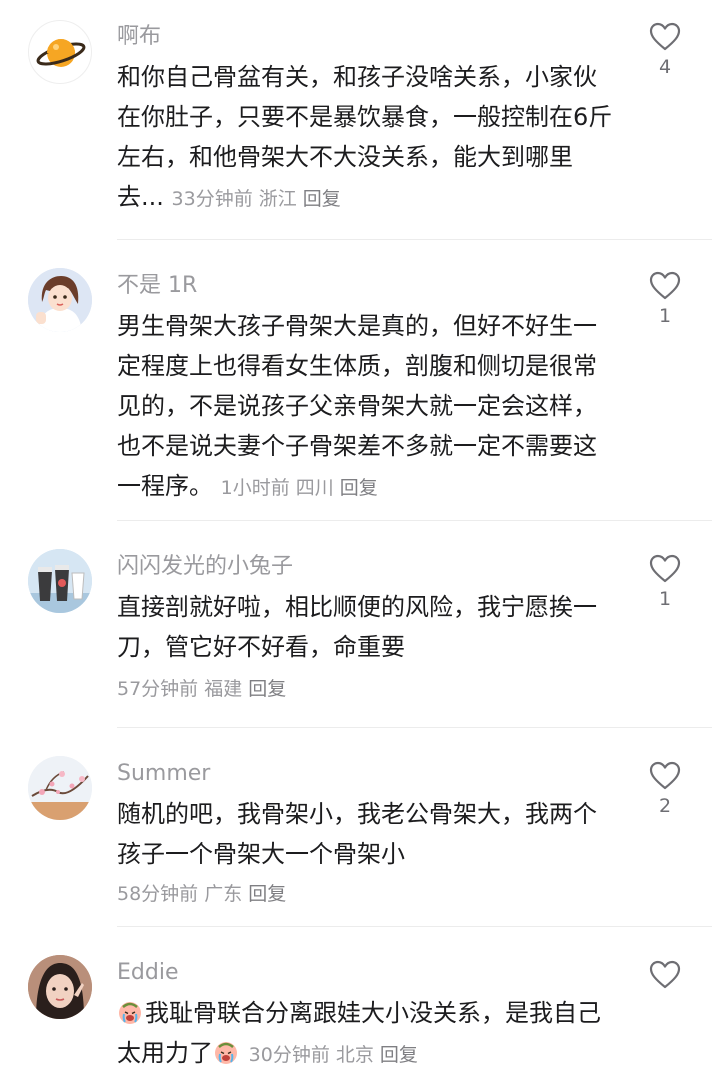 Image resolution: width=712 pixels, height=1080 pixels. Describe the element at coordinates (205, 567) in the screenshot. I see `username: 闪闪发光的小兔子` at that location.